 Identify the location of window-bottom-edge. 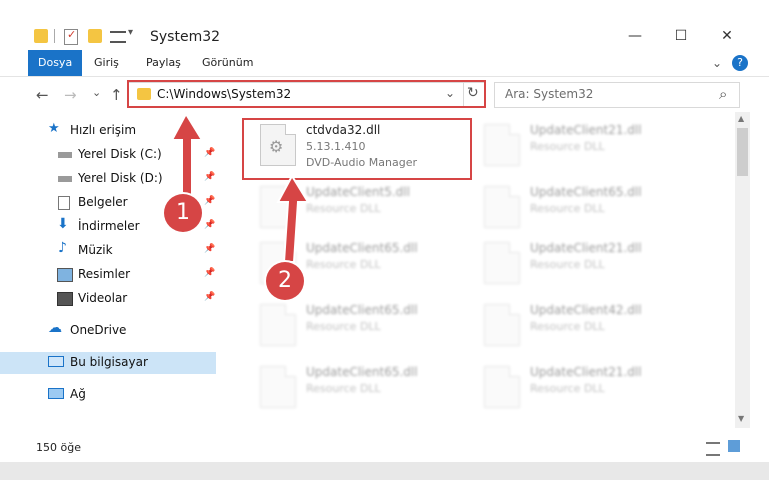
(384, 471).